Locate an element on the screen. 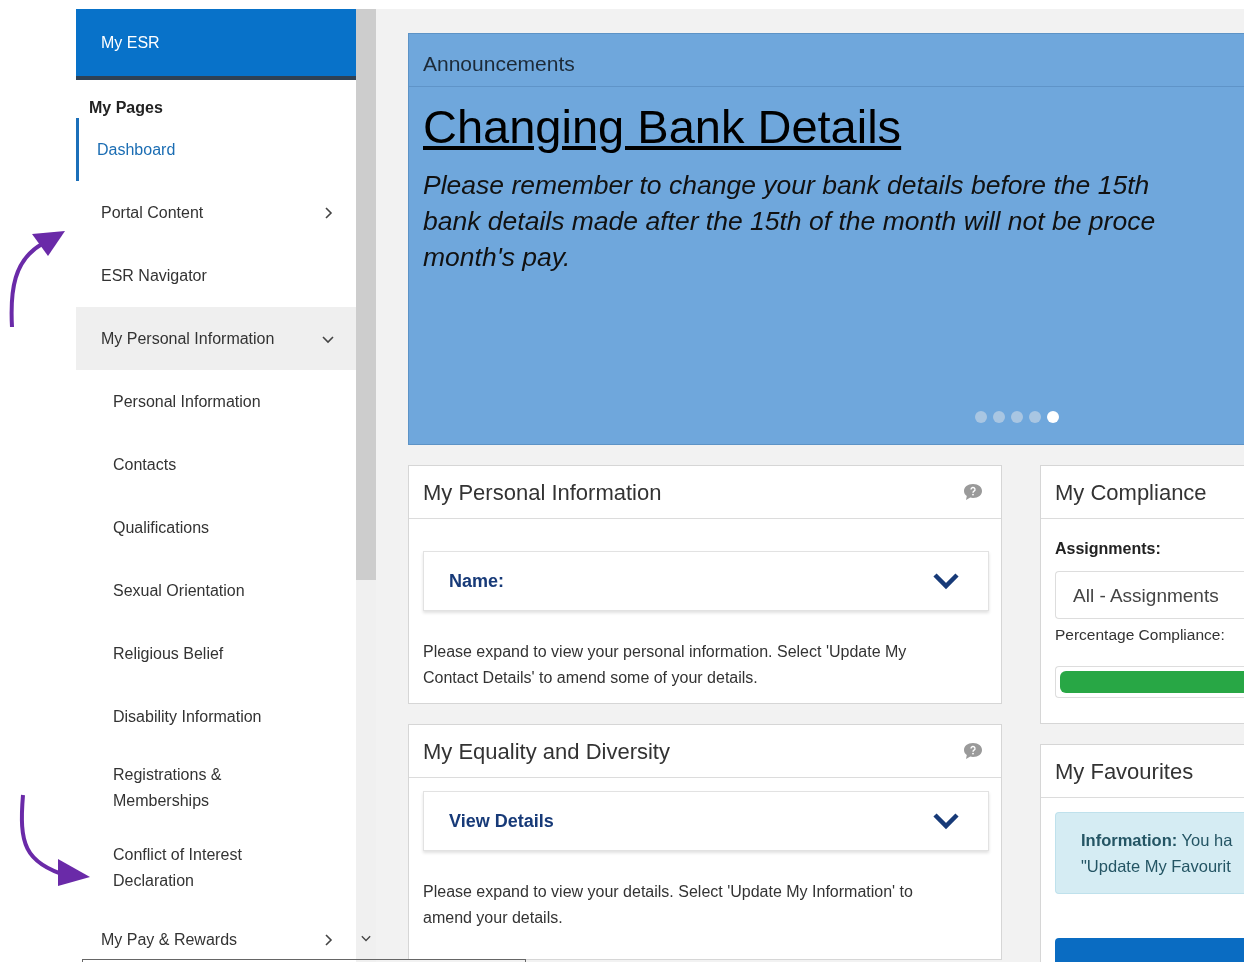  card-title: My Compliance is located at coordinates (1131, 492).